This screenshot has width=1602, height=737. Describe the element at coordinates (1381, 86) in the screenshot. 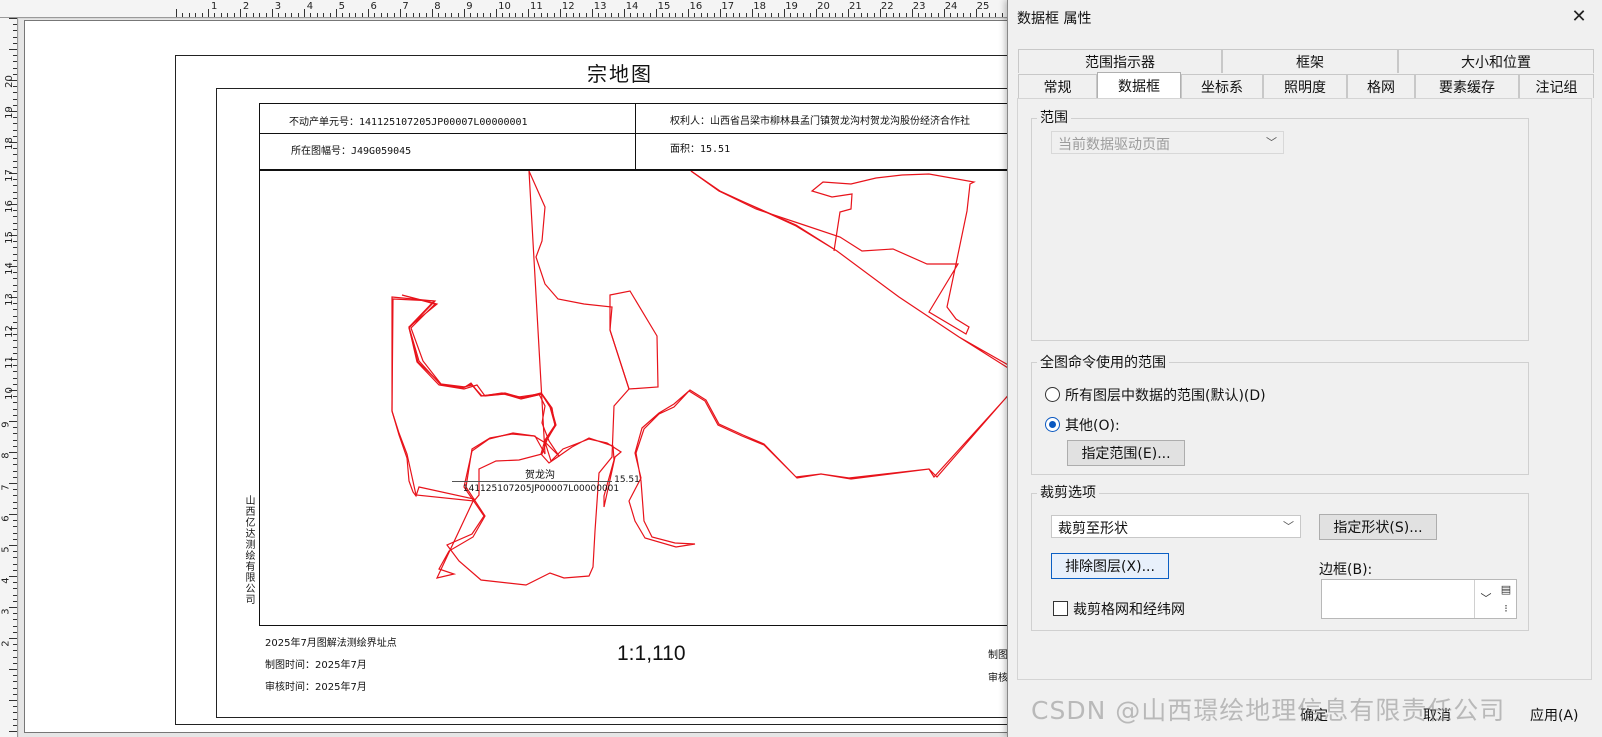

I see `tab-grids: 格网` at that location.